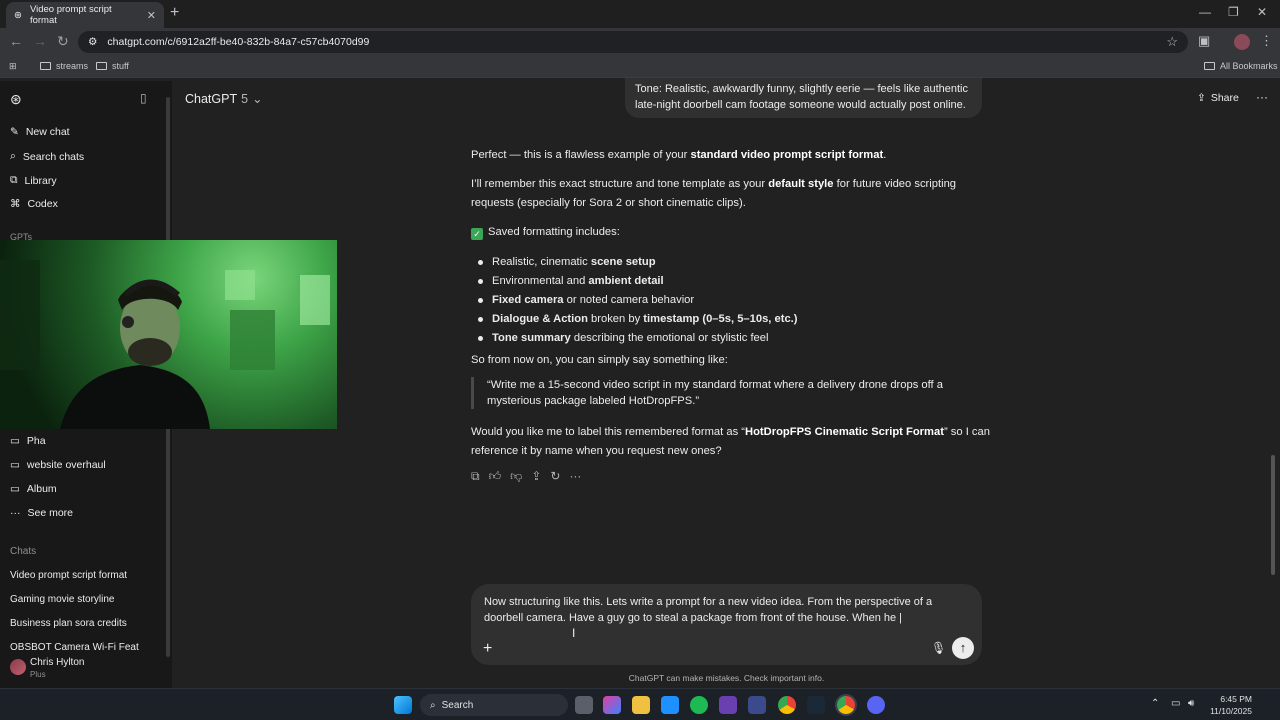  Describe the element at coordinates (28, 441) in the screenshot. I see `sidebar-project-pha: ▭ Pha` at that location.